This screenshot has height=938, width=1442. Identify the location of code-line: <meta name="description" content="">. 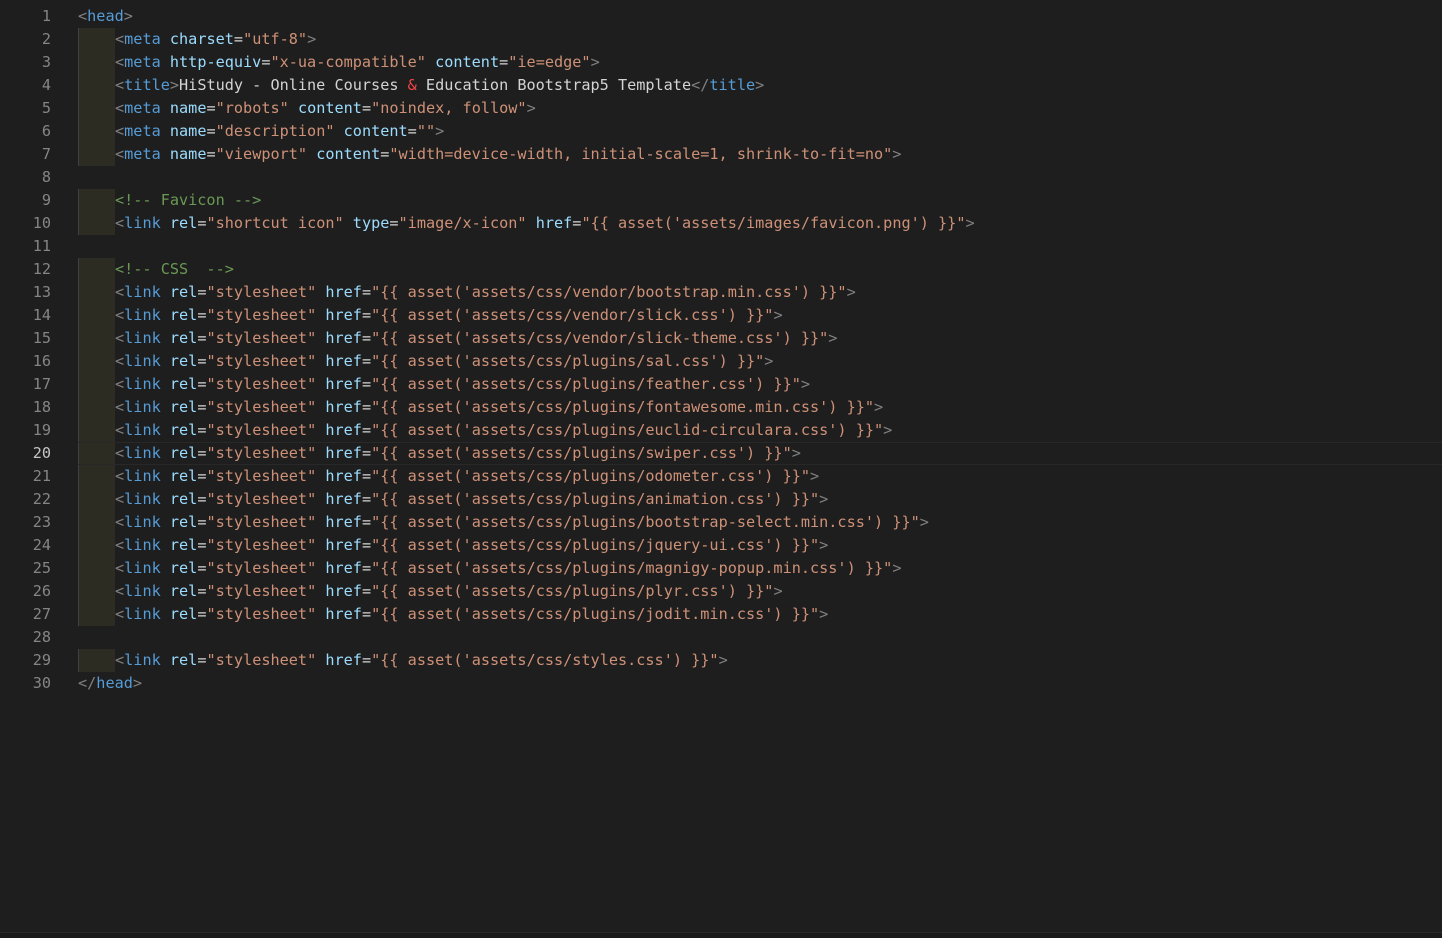
(760, 131).